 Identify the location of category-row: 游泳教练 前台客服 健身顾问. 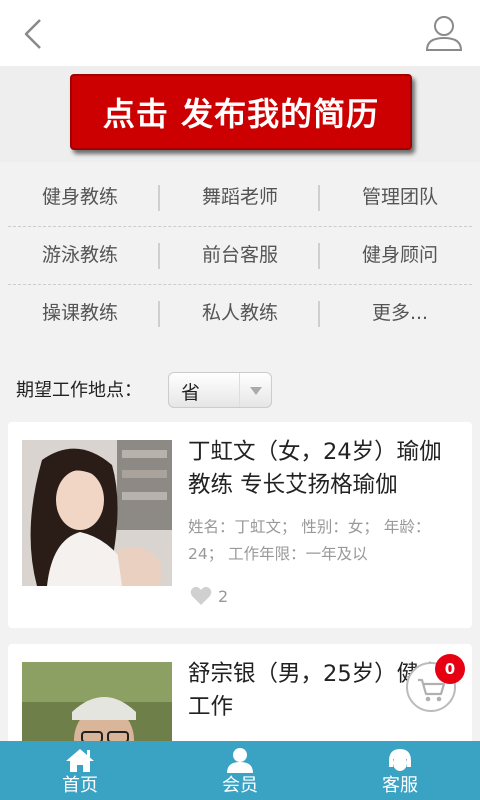
(240, 255).